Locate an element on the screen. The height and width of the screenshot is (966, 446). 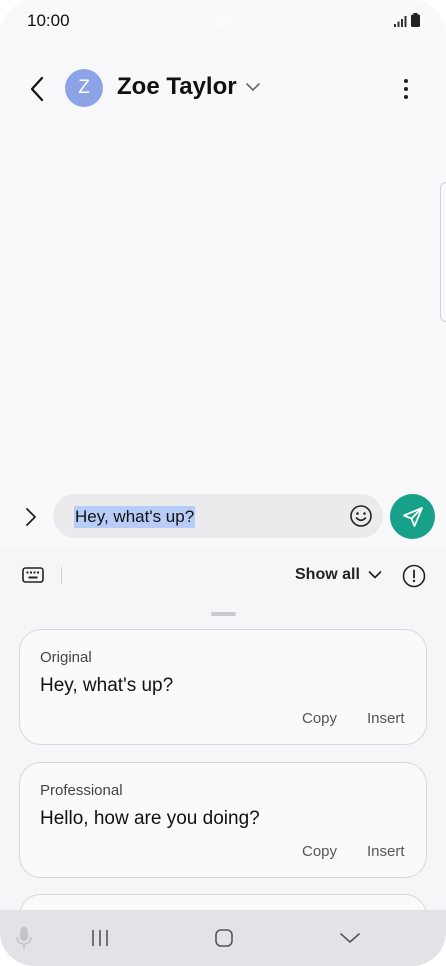
contact-name: Zoe Taylor is located at coordinates (177, 87).